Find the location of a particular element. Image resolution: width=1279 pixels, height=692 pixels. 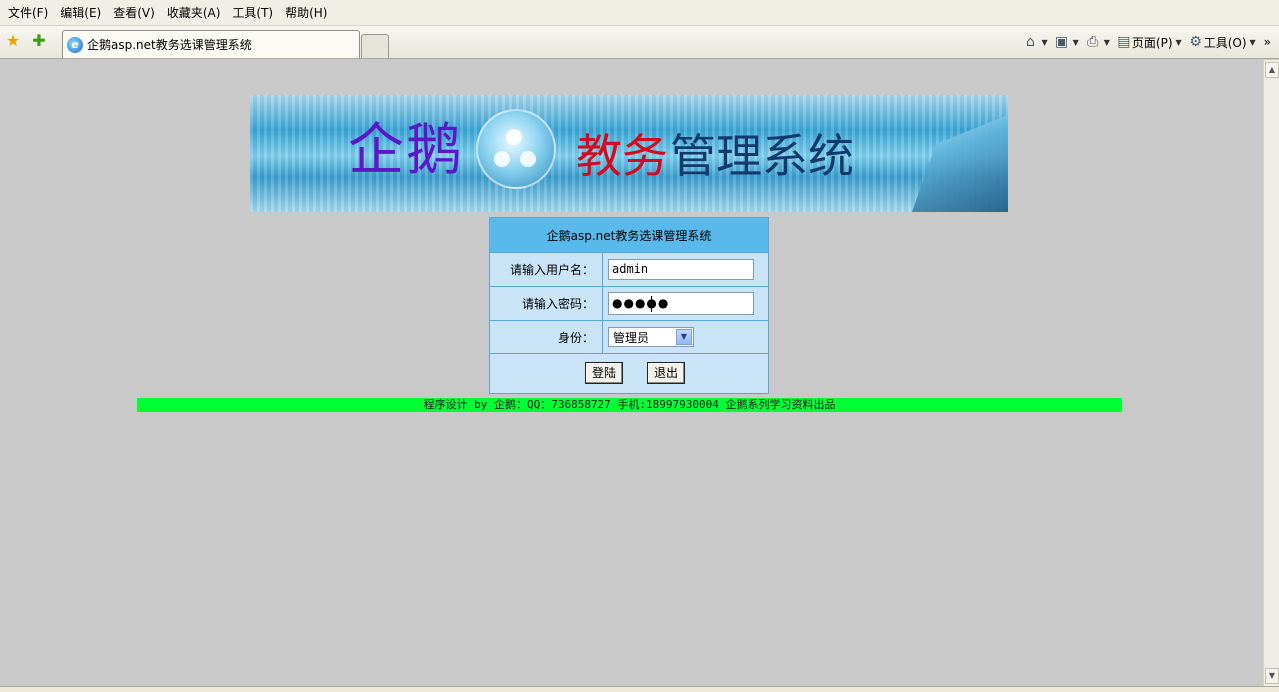

password-mask: ●●●●● is located at coordinates (641, 303).